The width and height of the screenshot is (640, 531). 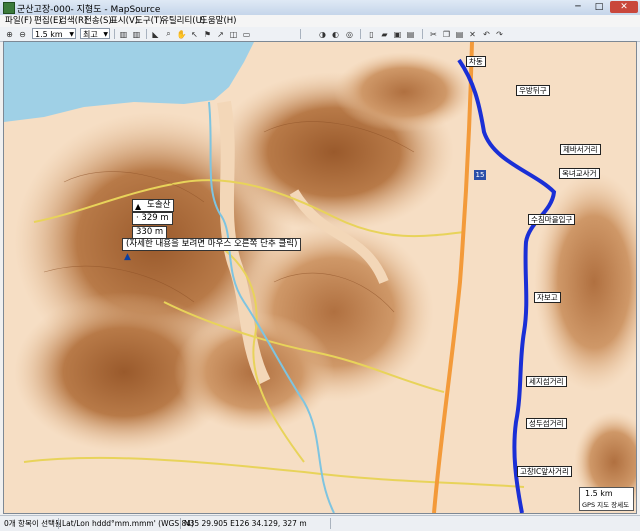 I want to click on mountain-icon: ▲, so click(x=138, y=206).